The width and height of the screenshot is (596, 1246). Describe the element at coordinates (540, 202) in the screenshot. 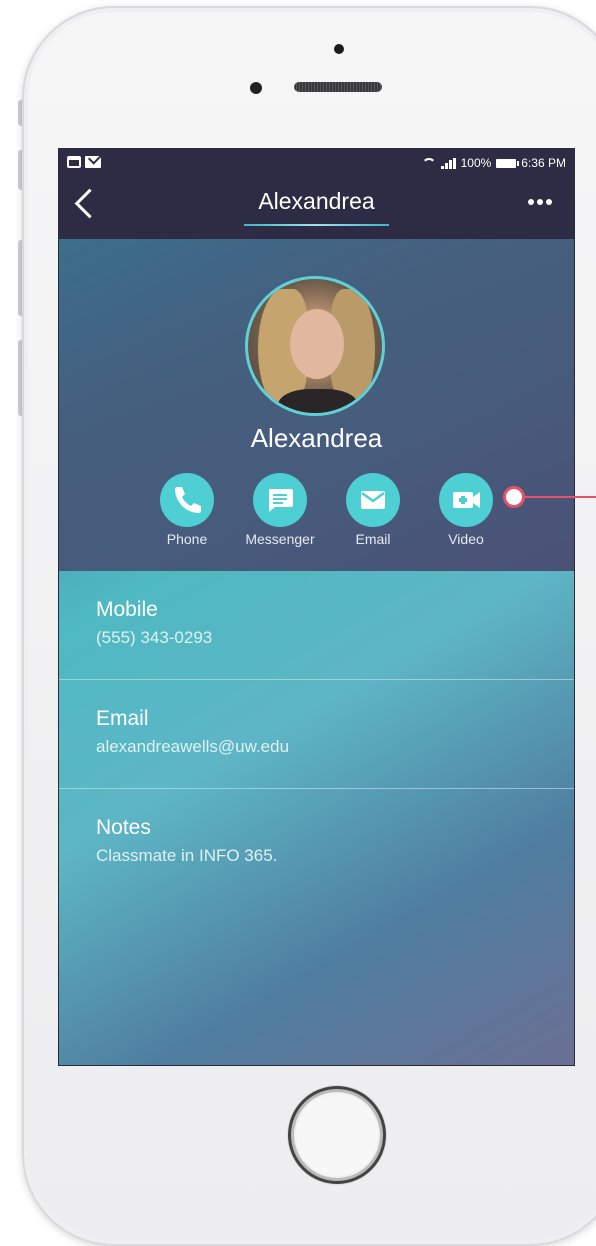

I see `more-options-icon` at that location.